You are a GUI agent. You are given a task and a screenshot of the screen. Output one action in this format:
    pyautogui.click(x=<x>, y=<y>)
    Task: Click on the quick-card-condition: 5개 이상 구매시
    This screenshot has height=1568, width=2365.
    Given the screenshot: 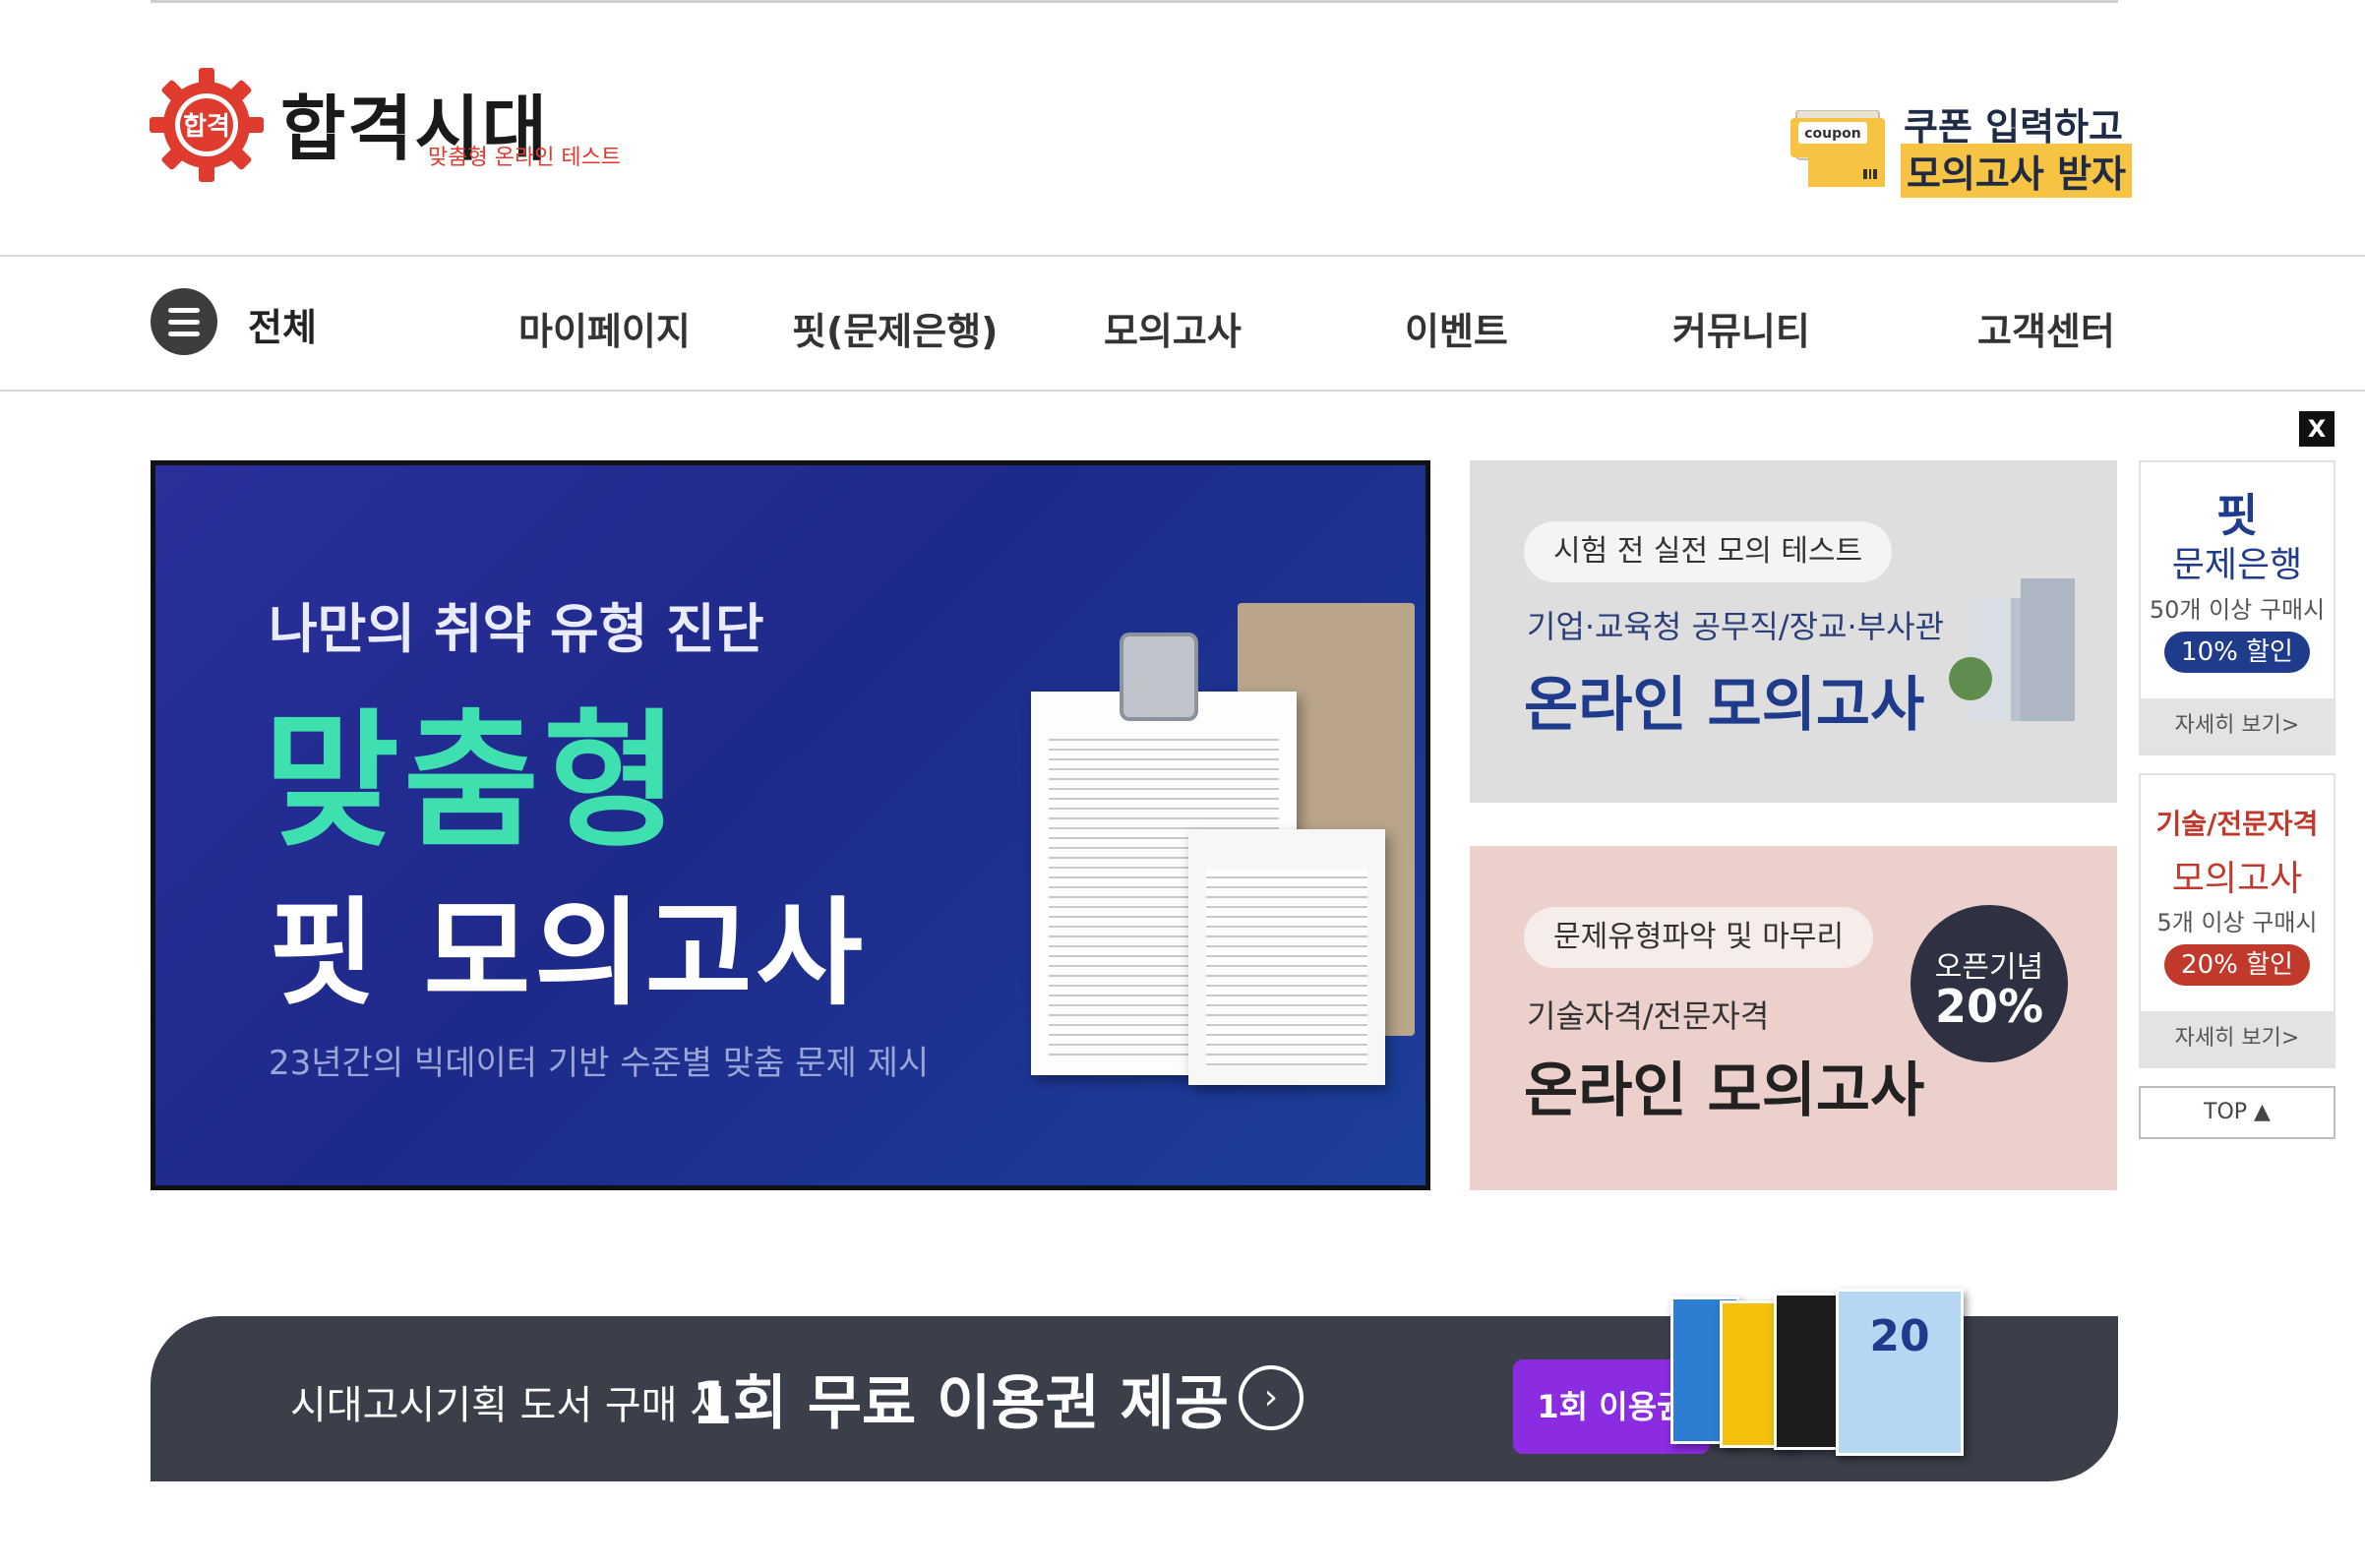 What is the action you would take?
    pyautogui.click(x=2237, y=923)
    